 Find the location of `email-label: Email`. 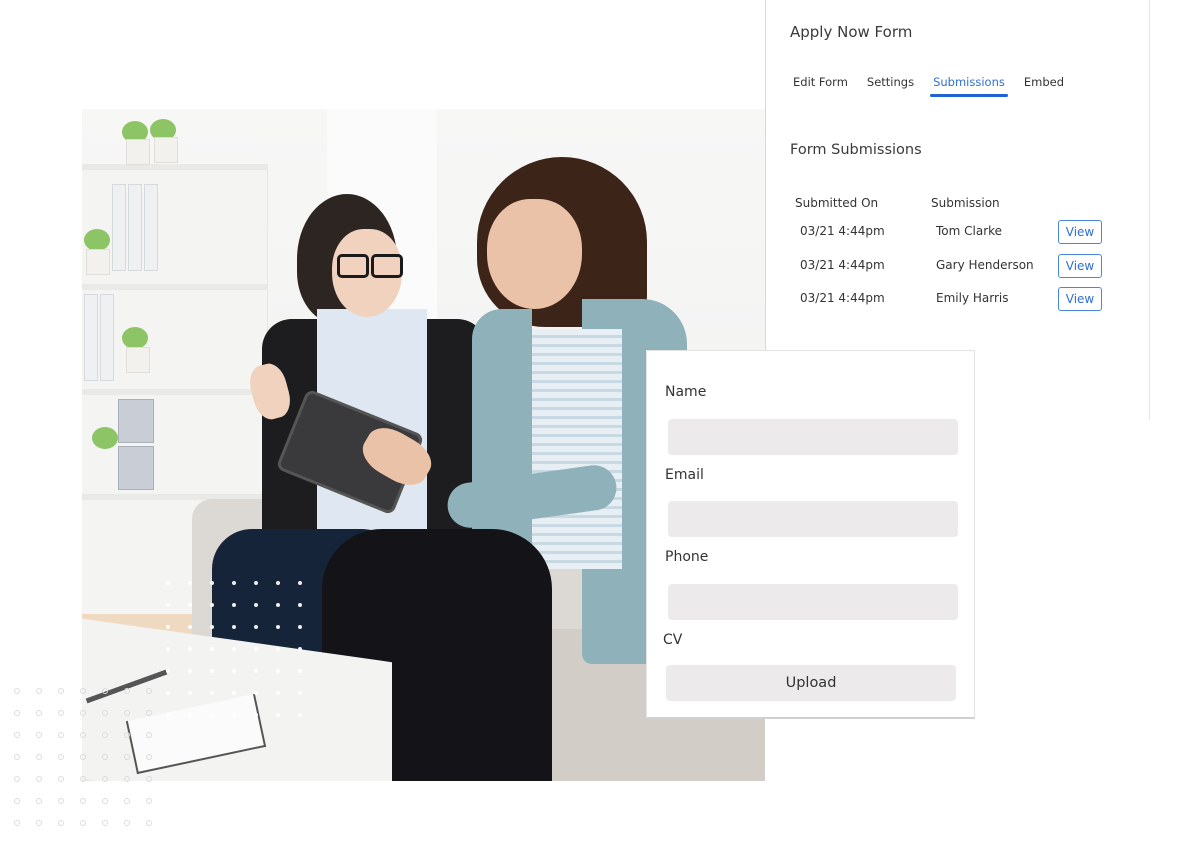

email-label: Email is located at coordinates (684, 475).